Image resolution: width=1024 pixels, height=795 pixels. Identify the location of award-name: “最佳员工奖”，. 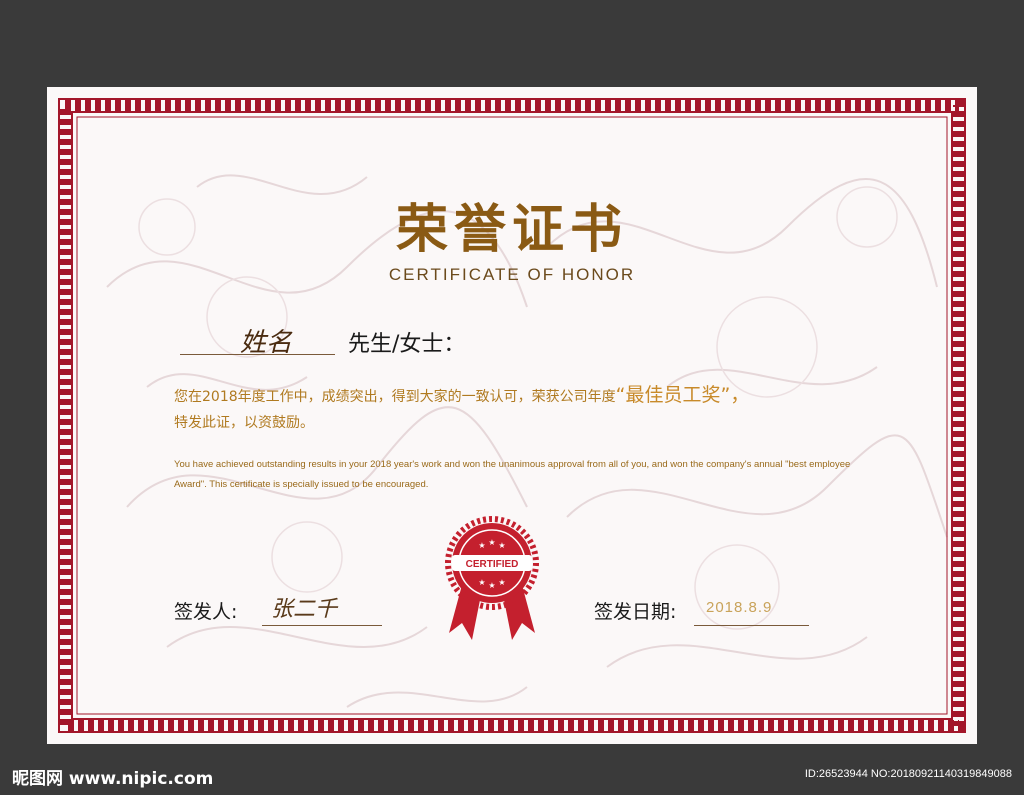
(682, 395).